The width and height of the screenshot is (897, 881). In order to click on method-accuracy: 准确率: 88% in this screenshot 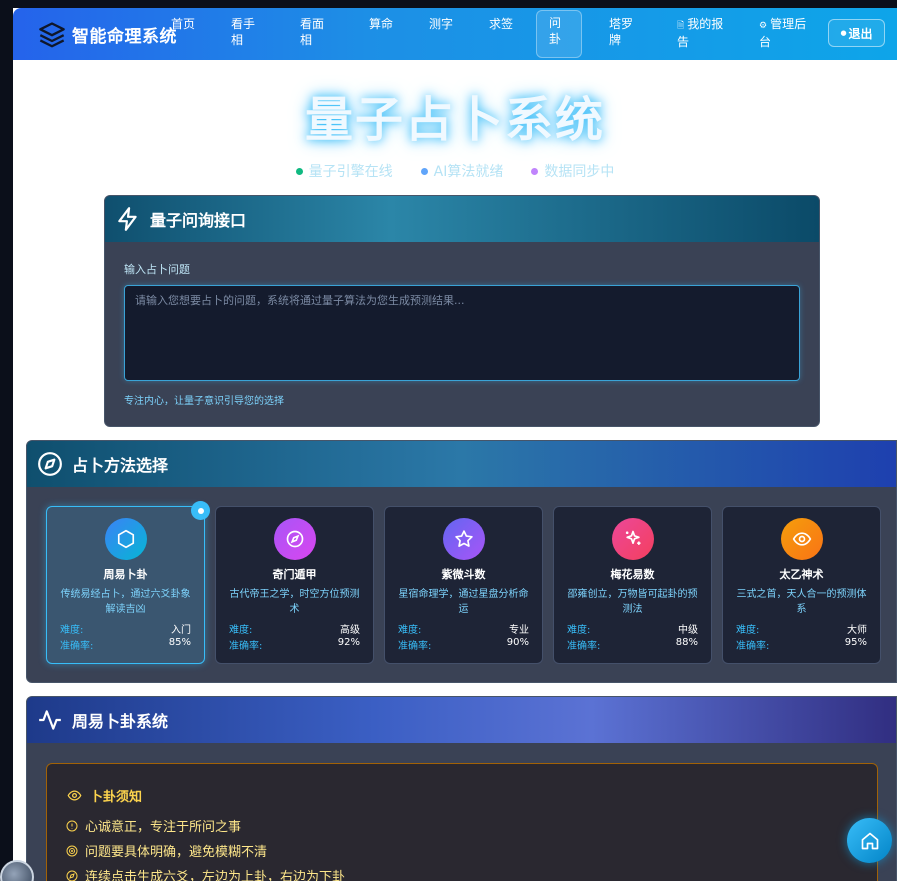, I will do `click(632, 644)`.